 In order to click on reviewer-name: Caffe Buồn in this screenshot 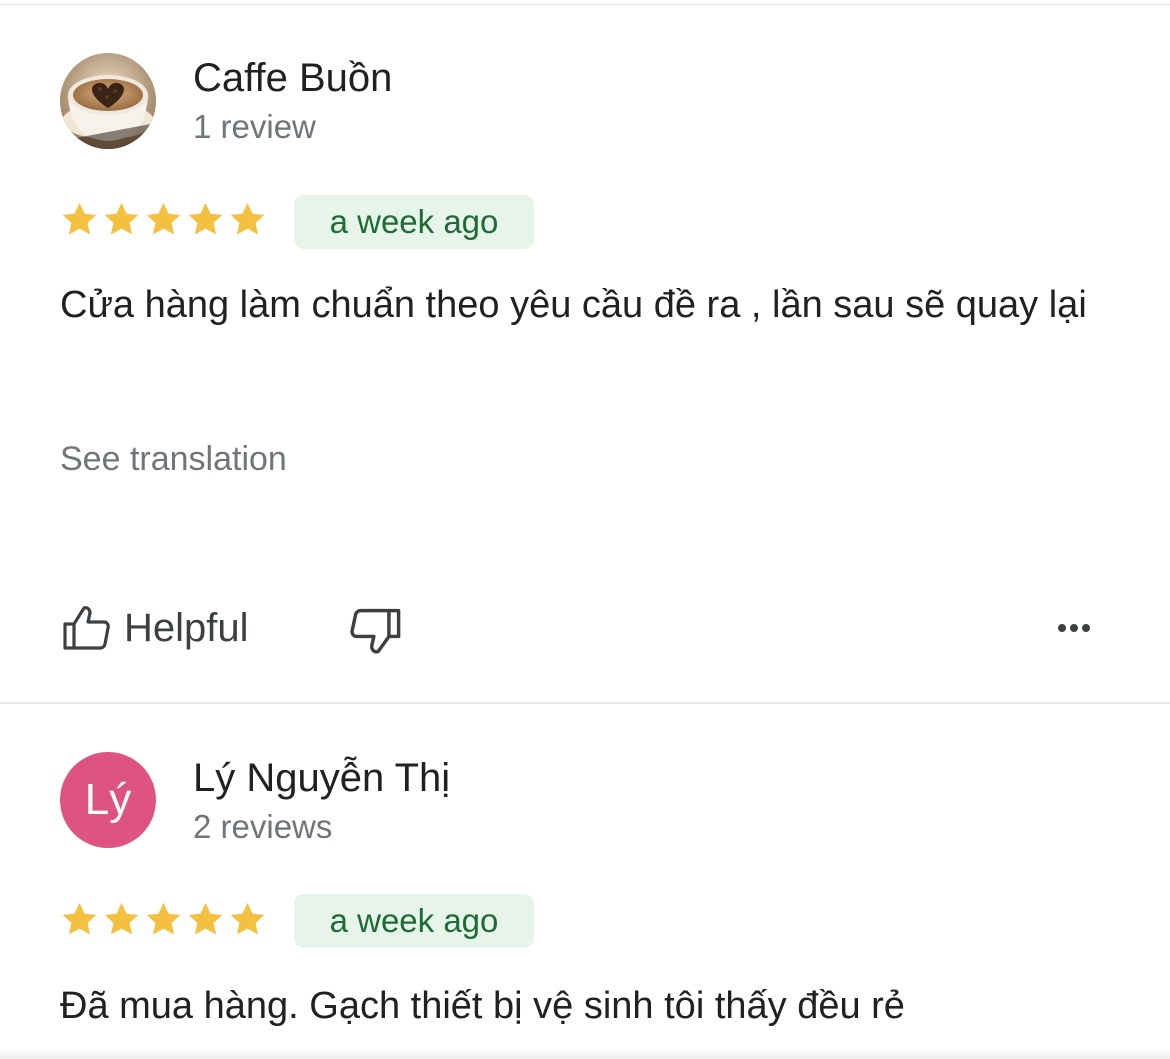, I will do `click(292, 78)`.